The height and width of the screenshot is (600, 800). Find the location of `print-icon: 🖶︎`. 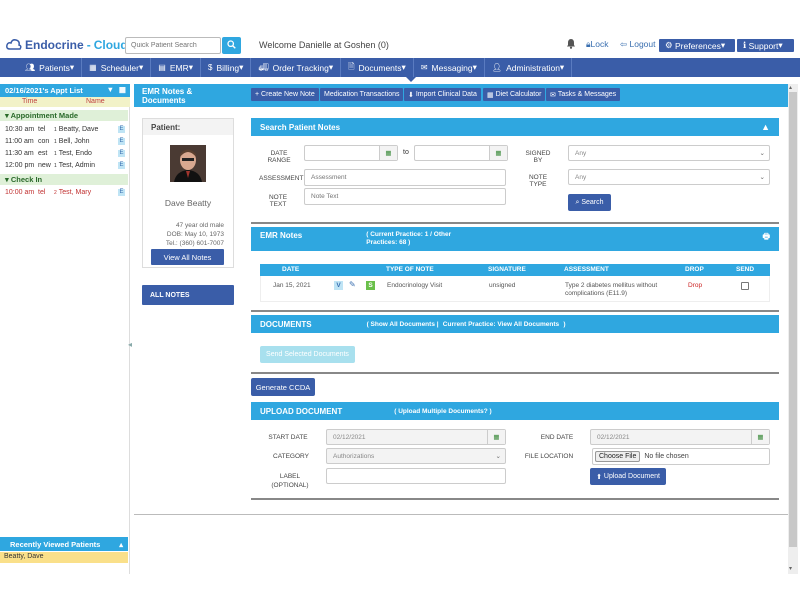

print-icon: 🖶︎ is located at coordinates (766, 238).